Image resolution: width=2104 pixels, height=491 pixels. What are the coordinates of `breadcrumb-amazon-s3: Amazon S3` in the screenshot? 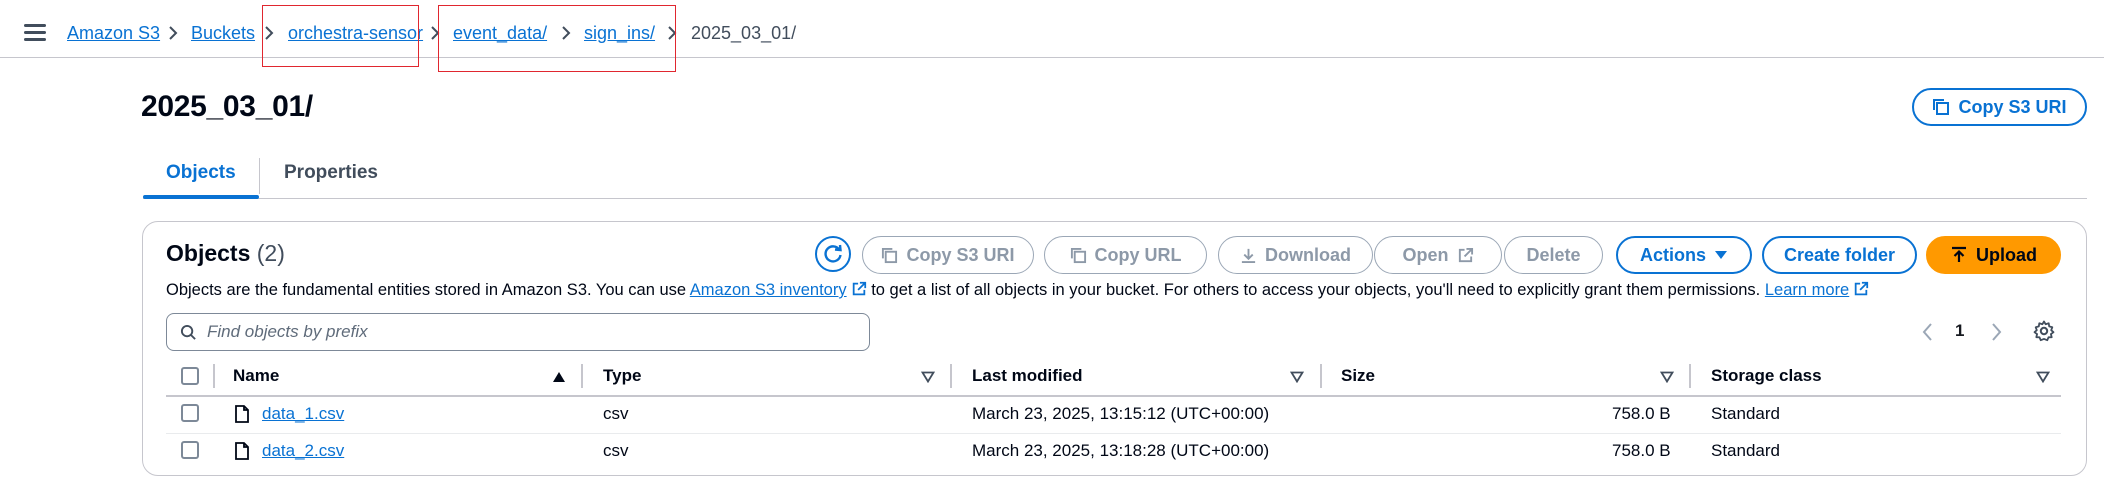 It's located at (113, 33).